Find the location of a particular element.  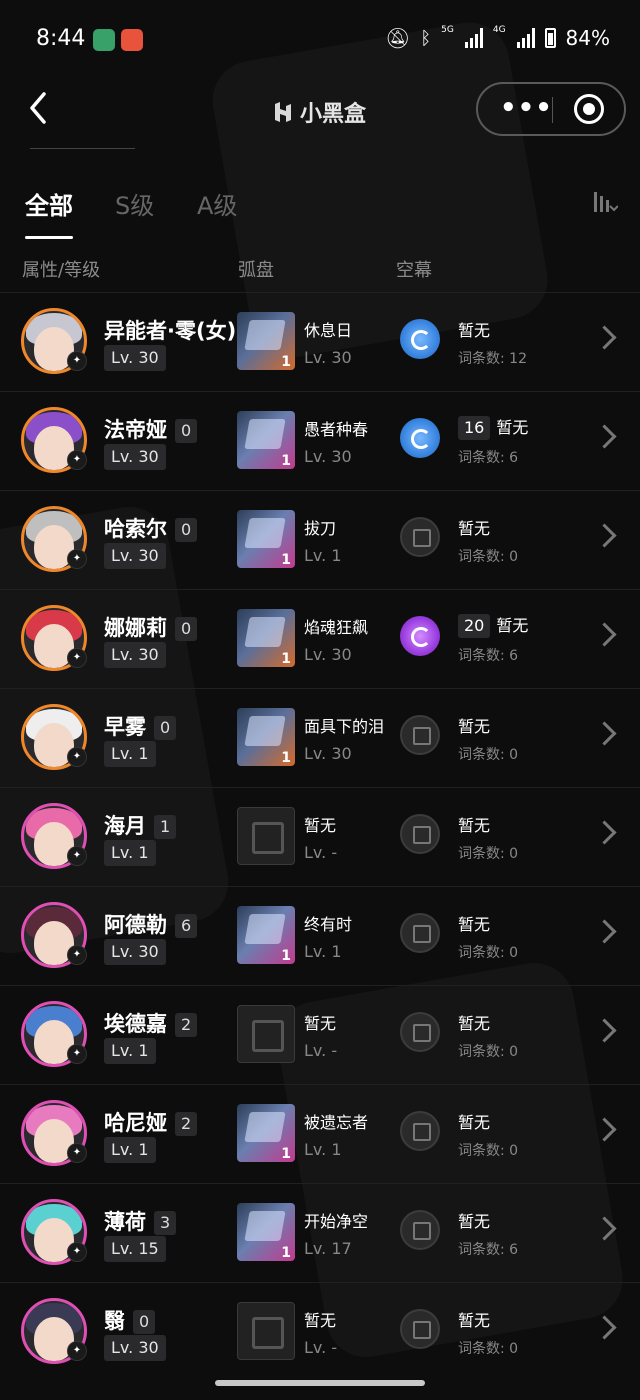

character-row: ✦ 海月 1 Lv. 1 暂无 Lv. - 暂无 词条数: 0 is located at coordinates (320, 836).